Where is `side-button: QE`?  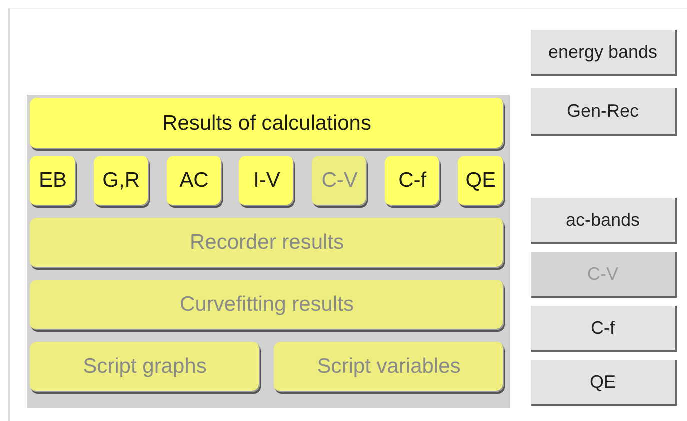
side-button: QE is located at coordinates (604, 383).